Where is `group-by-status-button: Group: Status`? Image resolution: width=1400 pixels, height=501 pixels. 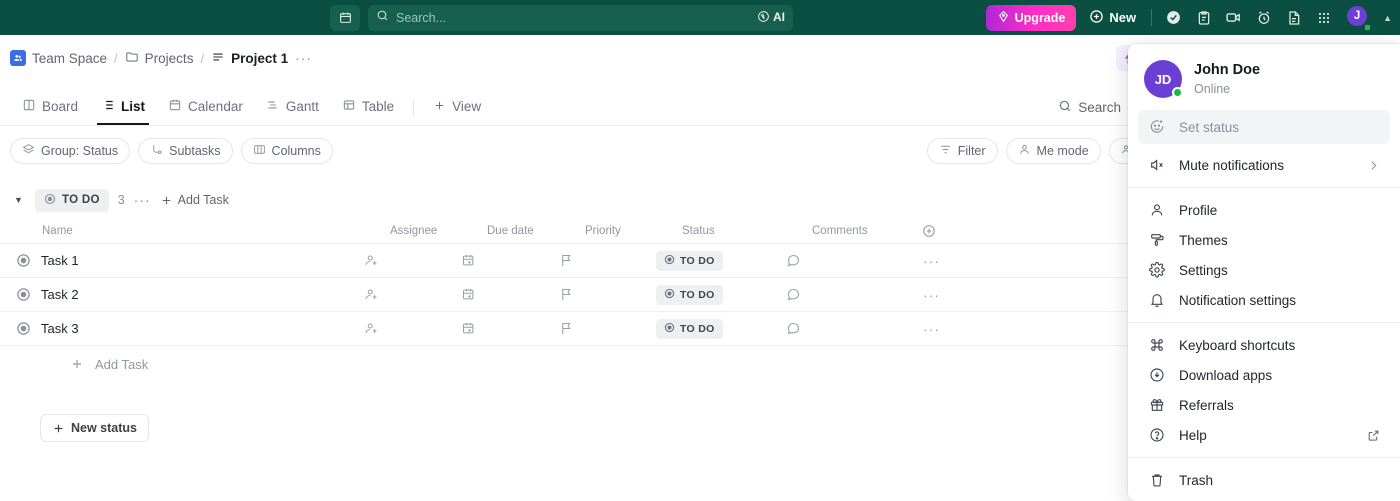
group-by-status-button: Group: Status is located at coordinates (70, 151).